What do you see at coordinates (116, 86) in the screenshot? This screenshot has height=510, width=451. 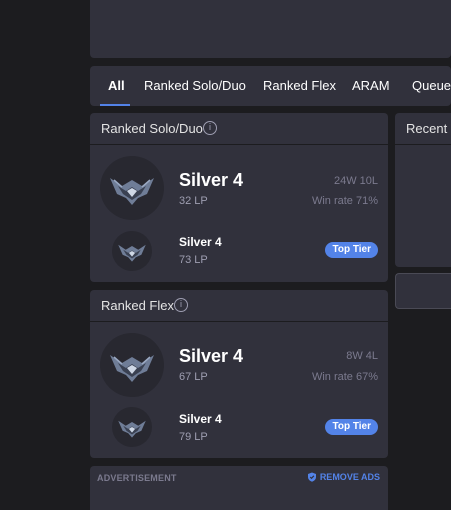 I see `tab-all: All` at bounding box center [116, 86].